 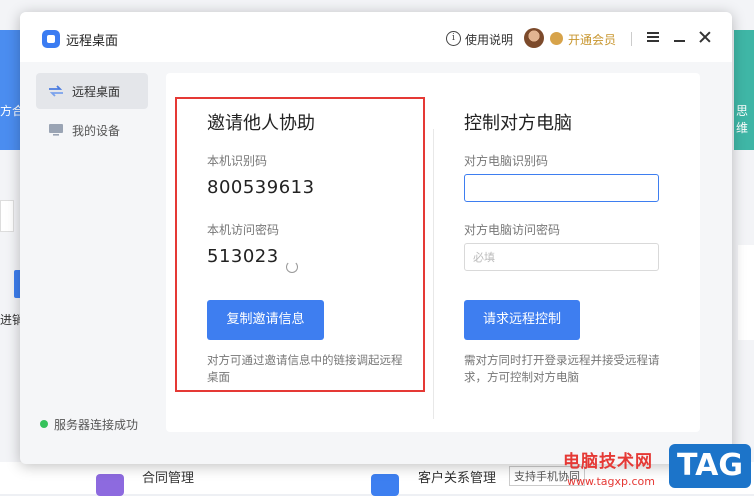 What do you see at coordinates (453, 38) in the screenshot?
I see `info-icon: i` at bounding box center [453, 38].